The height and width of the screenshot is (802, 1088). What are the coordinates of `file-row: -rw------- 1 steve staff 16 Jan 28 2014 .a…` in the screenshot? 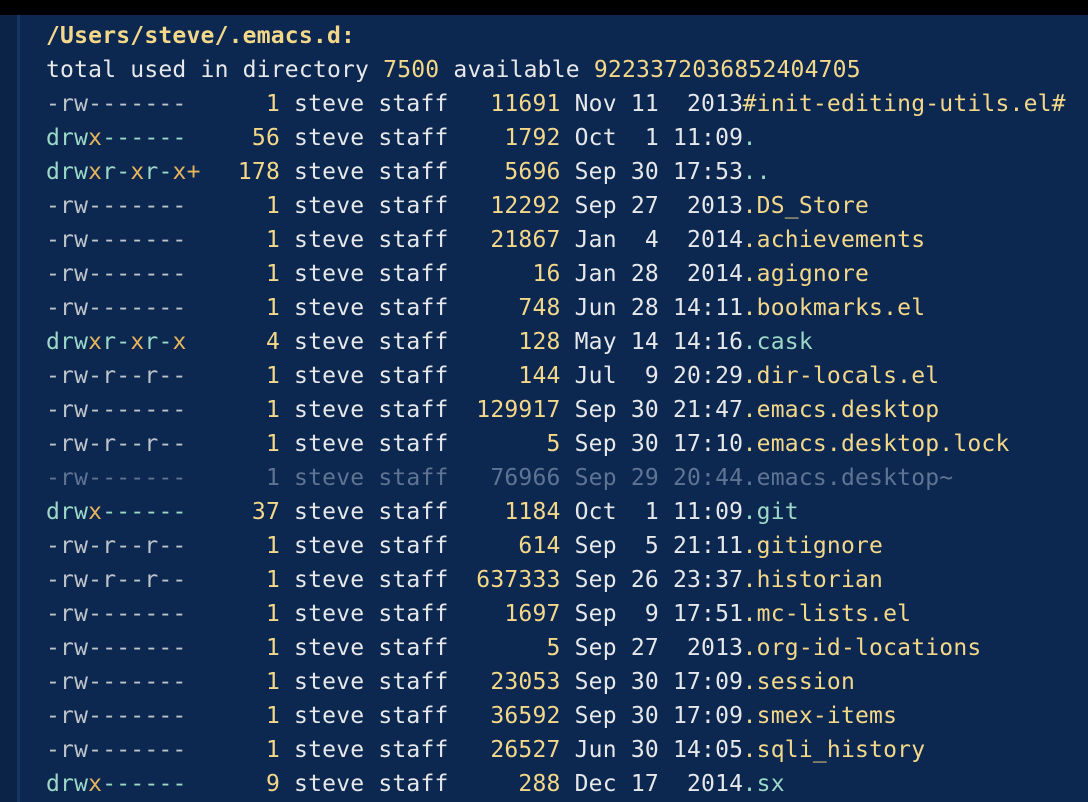 It's located at (567, 274).